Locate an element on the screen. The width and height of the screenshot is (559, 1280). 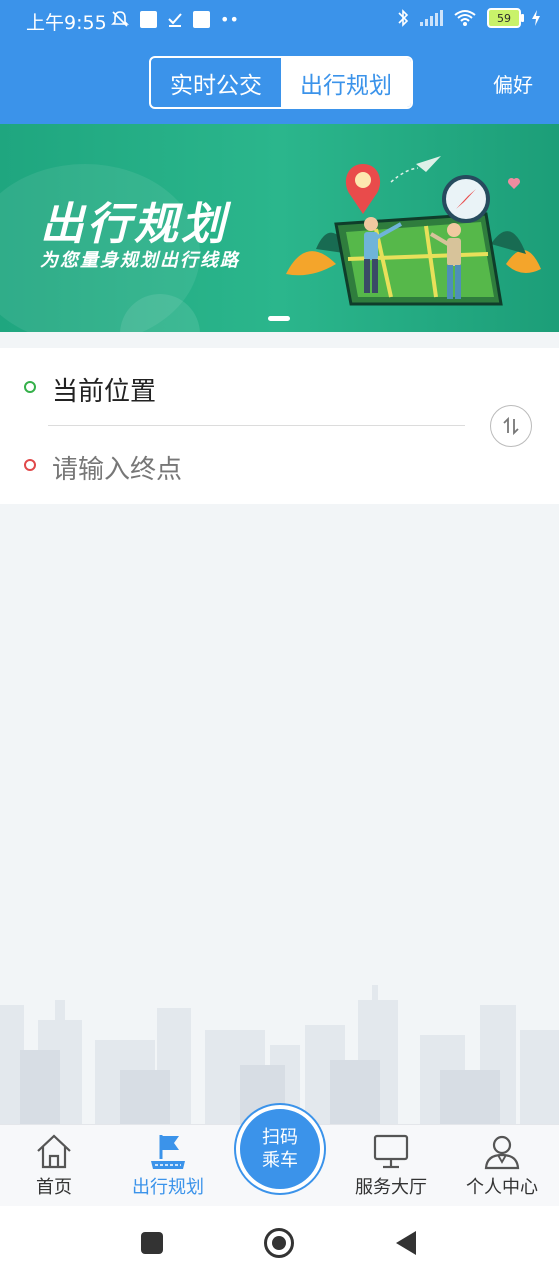
nav-personal-center: 个人中心 is located at coordinates (502, 1166).